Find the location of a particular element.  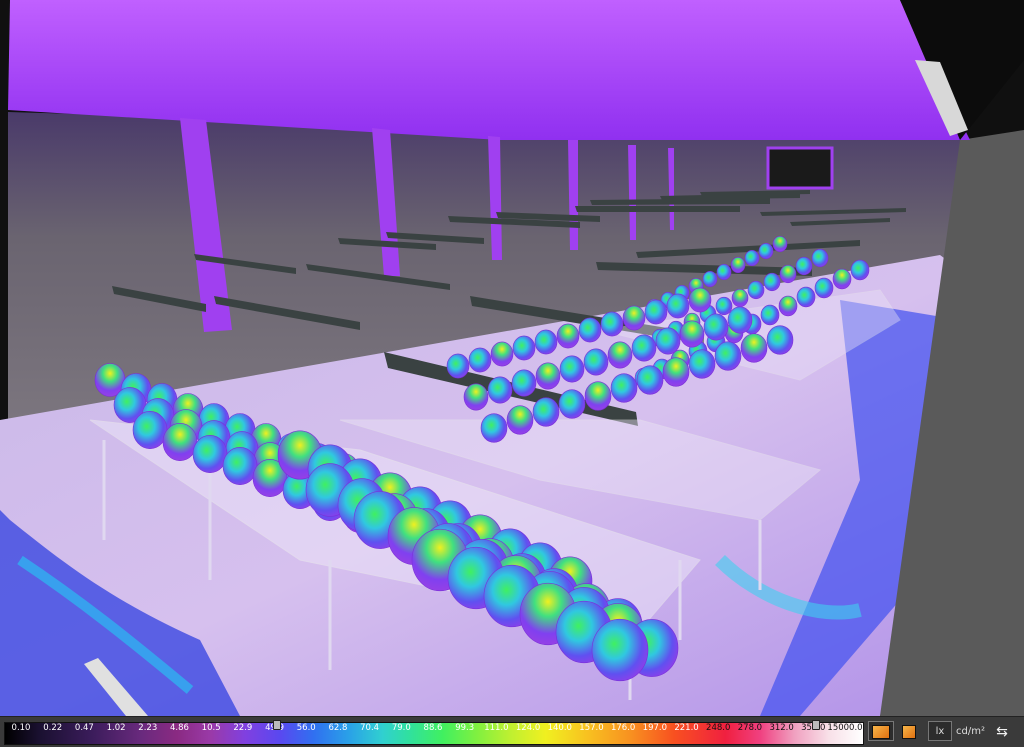

scale-tick-label: 157.0 is located at coordinates (591, 728).